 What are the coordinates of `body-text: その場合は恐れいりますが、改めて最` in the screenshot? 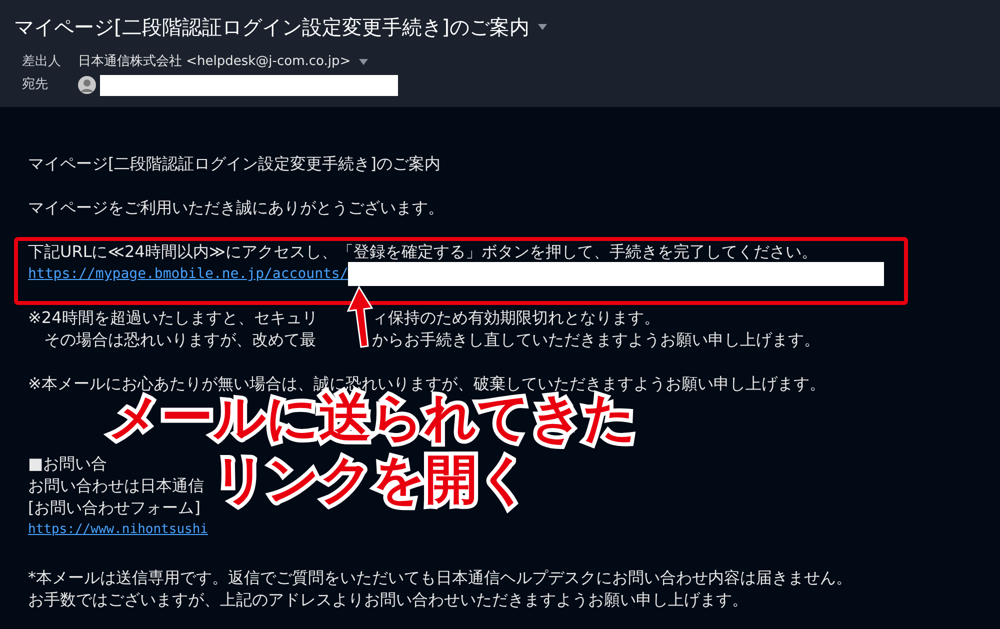 It's located at (179, 339).